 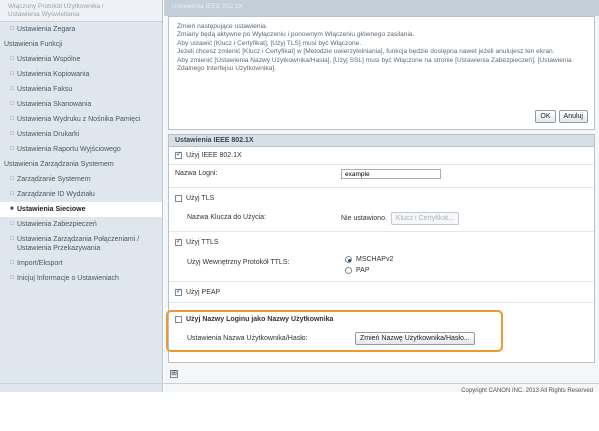 What do you see at coordinates (40, 263) in the screenshot?
I see `sidebar-item-label: Import/Eksport` at bounding box center [40, 263].